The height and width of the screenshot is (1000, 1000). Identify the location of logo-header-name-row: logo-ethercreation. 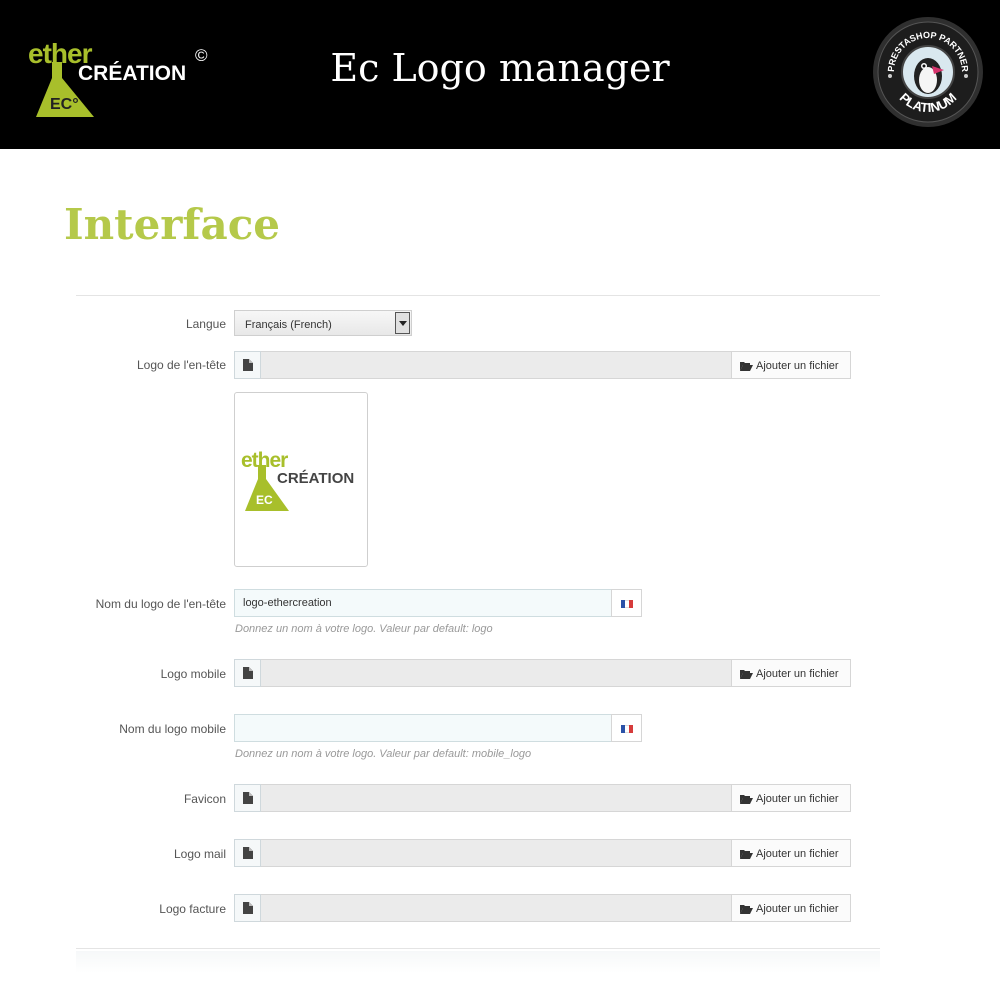
(438, 603).